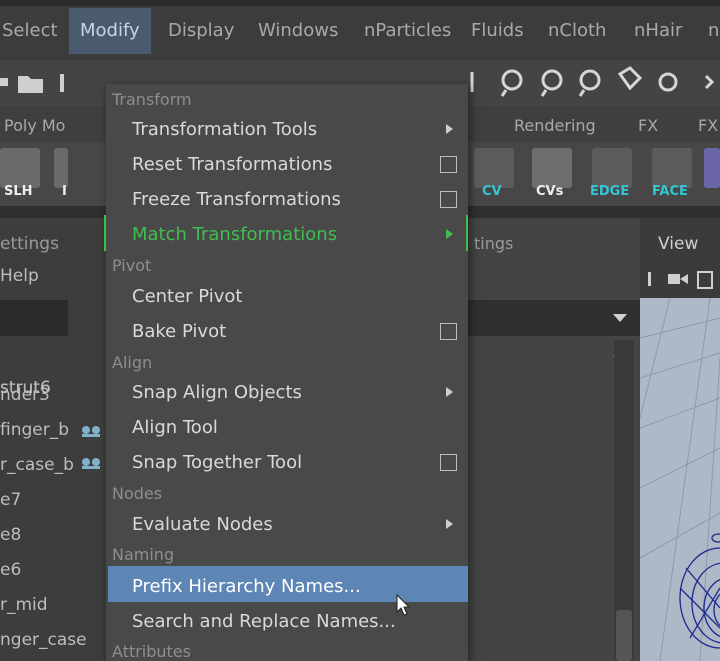 The image size is (720, 661). What do you see at coordinates (179, 331) in the screenshot?
I see `menu-item-bake-pivot: Bake Pivot` at bounding box center [179, 331].